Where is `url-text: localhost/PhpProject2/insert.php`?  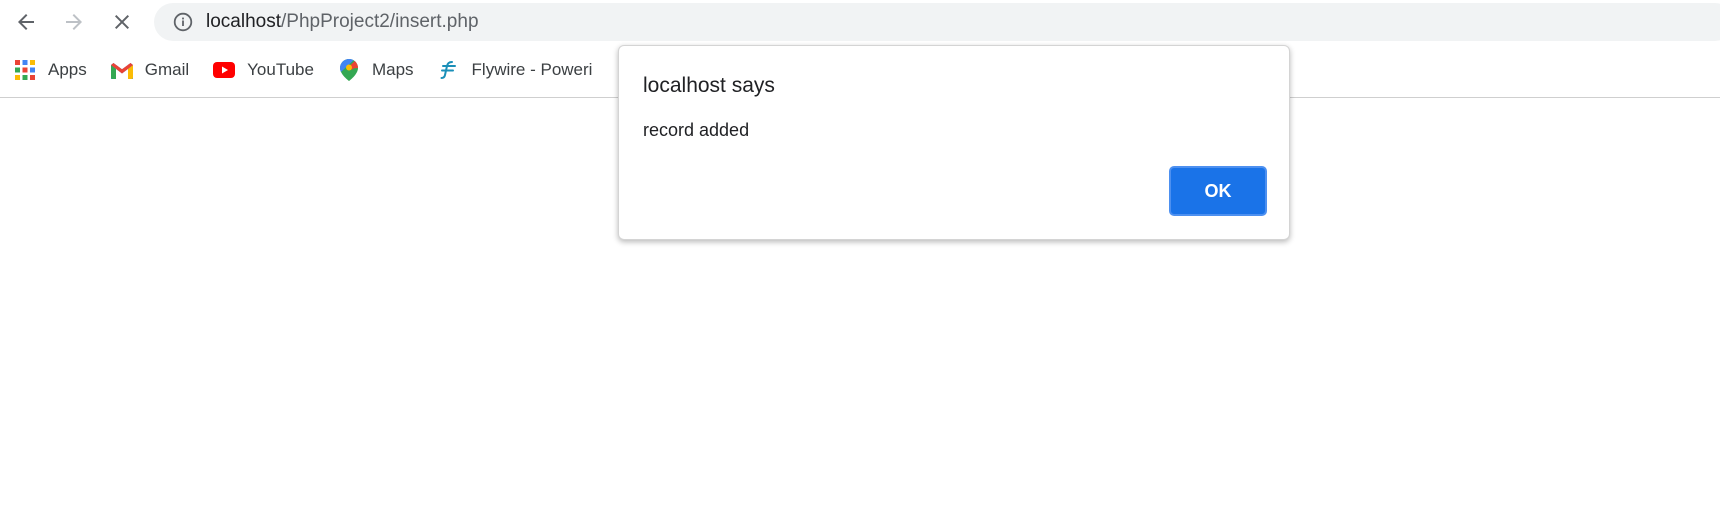
url-text: localhost/PhpProject2/insert.php is located at coordinates (342, 22).